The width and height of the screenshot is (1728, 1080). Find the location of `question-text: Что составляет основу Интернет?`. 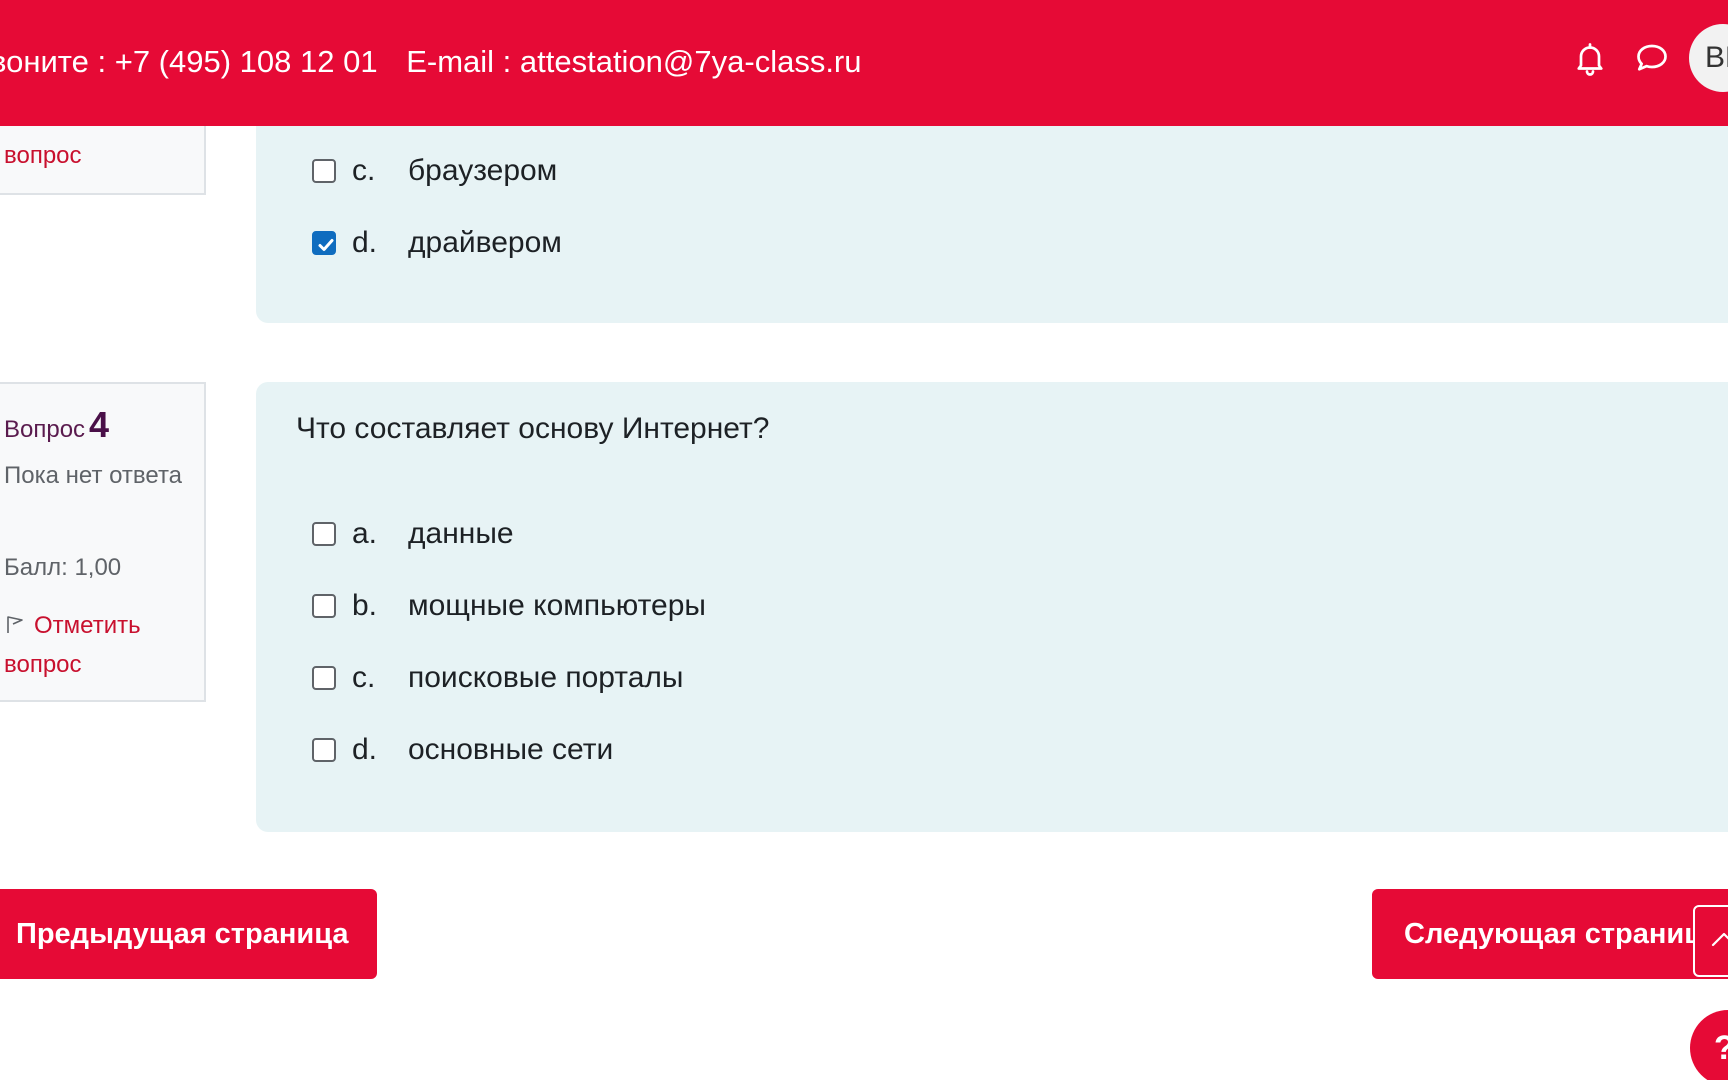

question-text: Что составляет основу Интернет? is located at coordinates (533, 428).